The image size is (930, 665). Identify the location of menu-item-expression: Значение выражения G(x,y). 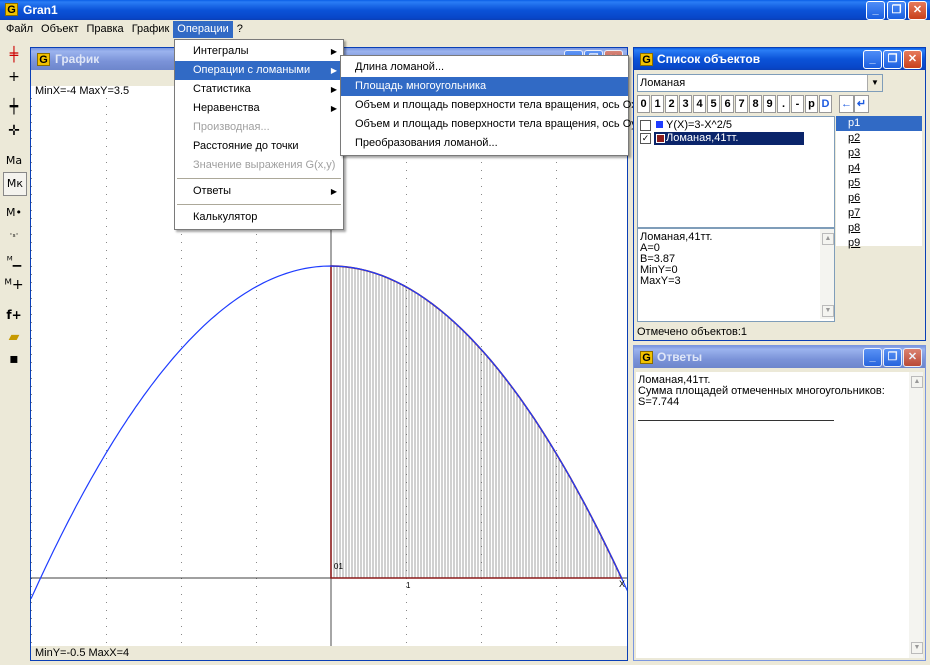
(264, 165).